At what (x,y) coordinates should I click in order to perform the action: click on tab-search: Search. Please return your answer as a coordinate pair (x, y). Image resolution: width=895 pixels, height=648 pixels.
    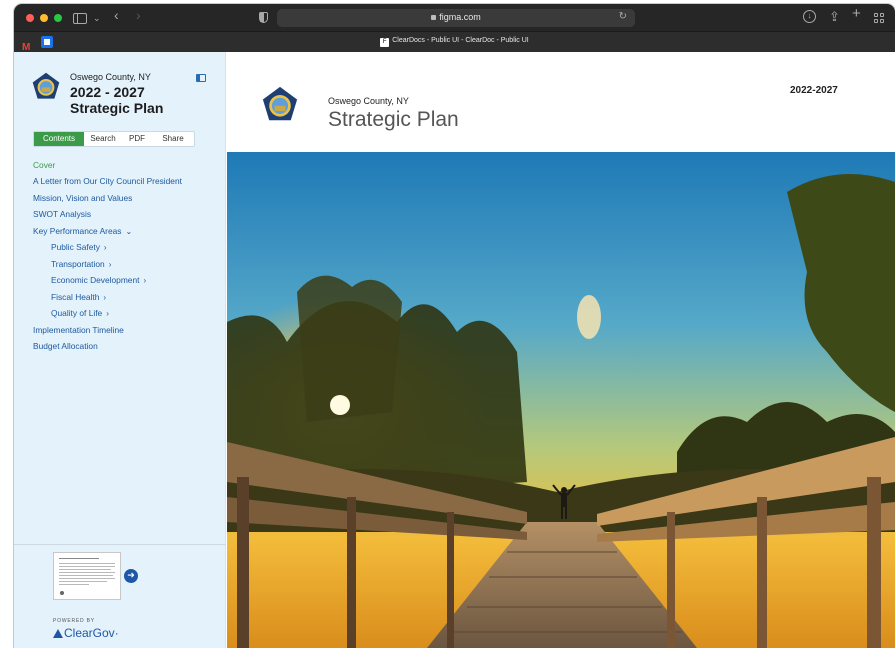
    Looking at the image, I should click on (103, 139).